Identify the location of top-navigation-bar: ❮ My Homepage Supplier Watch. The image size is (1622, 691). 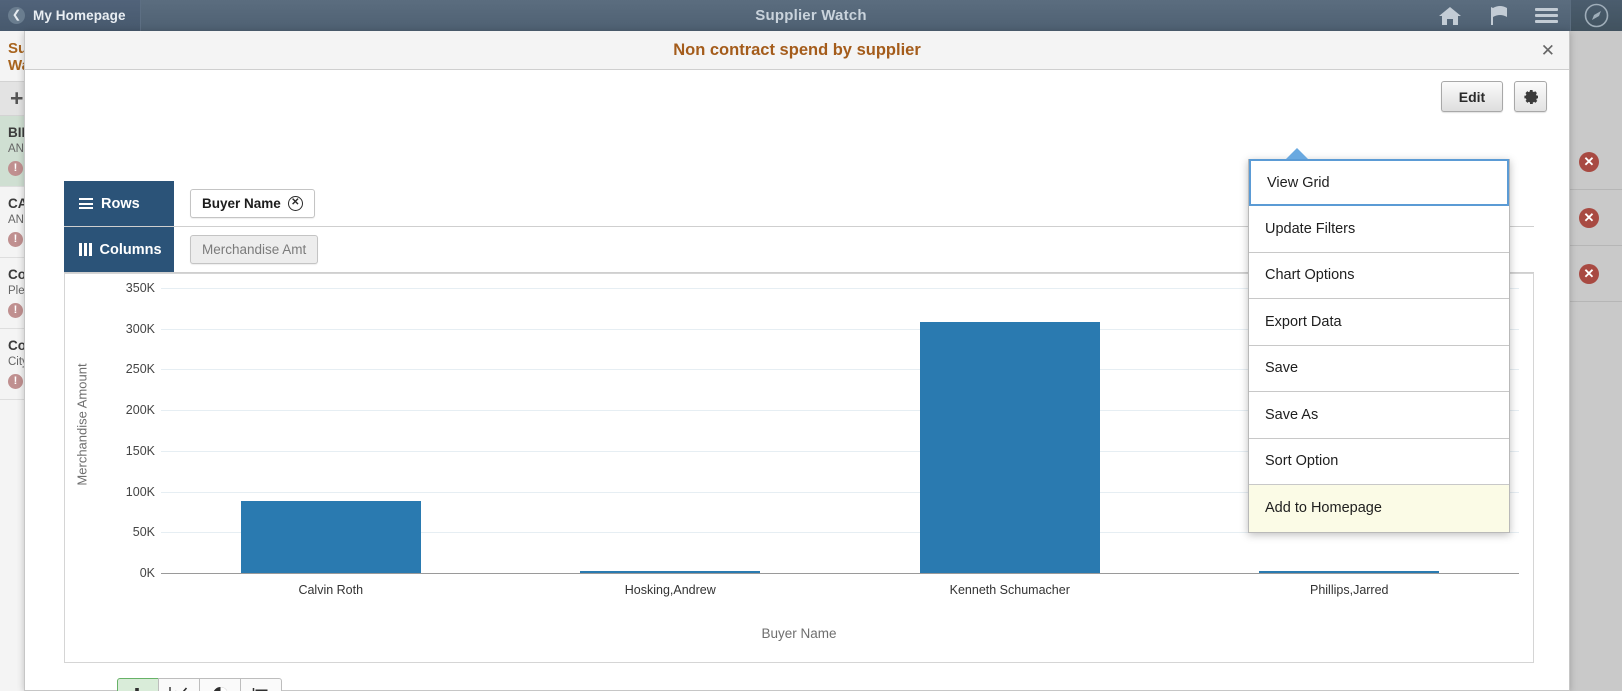
(811, 15).